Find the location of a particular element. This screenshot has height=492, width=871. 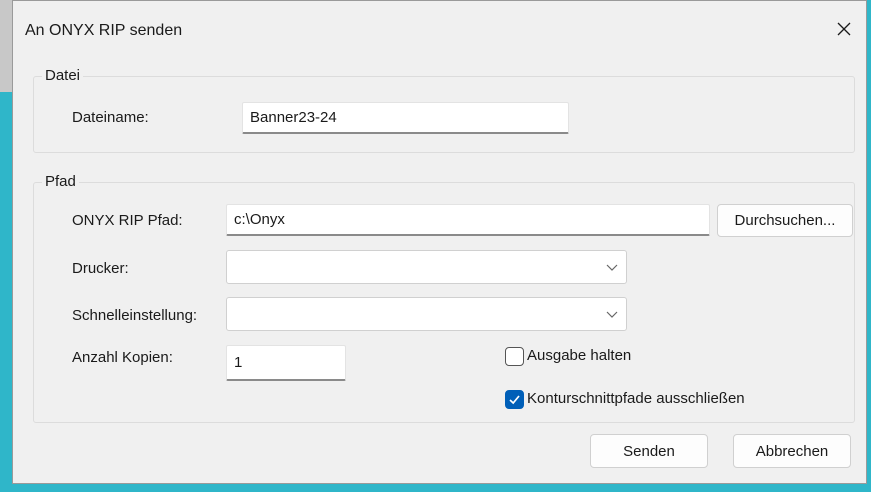

close-icon is located at coordinates (844, 29).